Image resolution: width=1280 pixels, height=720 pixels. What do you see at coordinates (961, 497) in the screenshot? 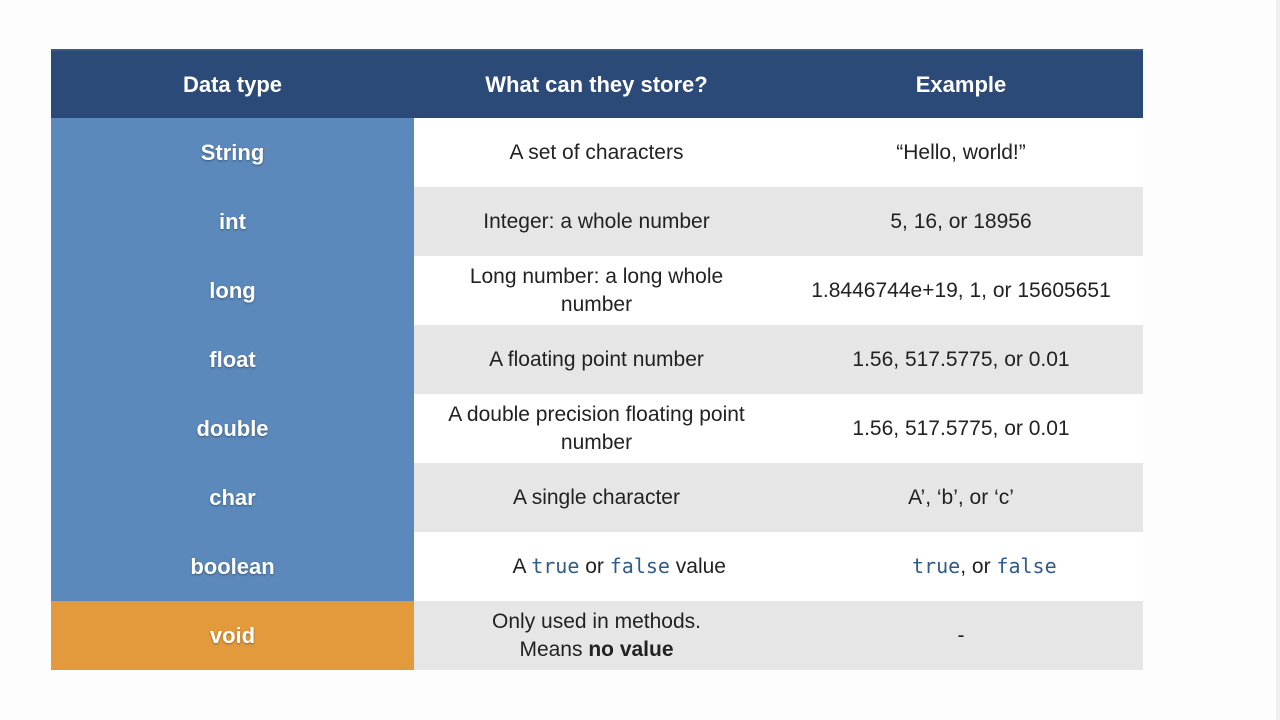
I see `example-cell: A’, ‘b’, or ‘c’` at bounding box center [961, 497].